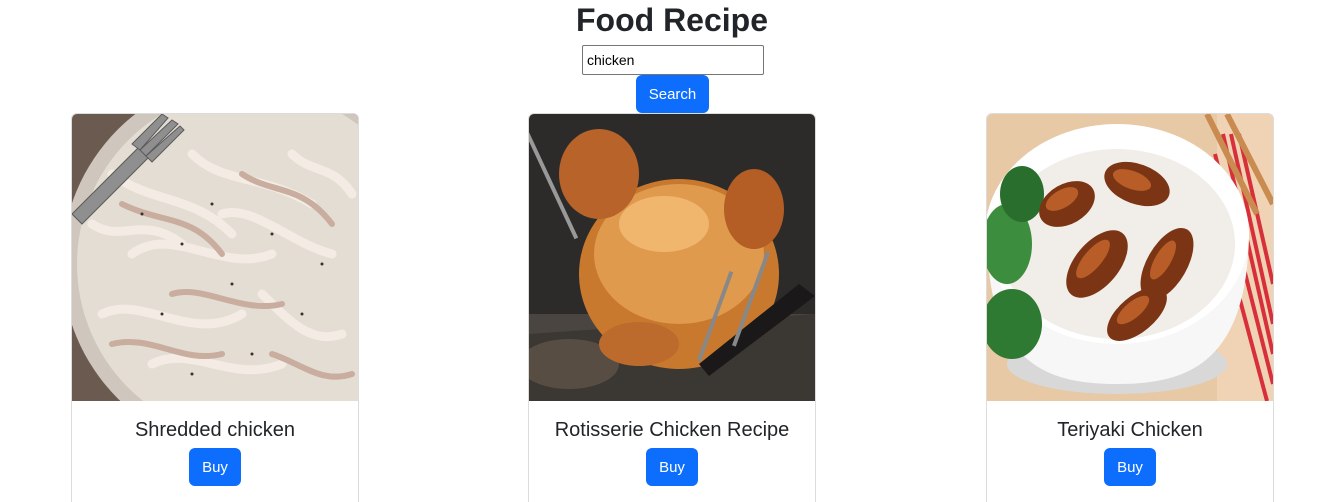  I want to click on recipe-image-shredded-chicken, so click(215, 257).